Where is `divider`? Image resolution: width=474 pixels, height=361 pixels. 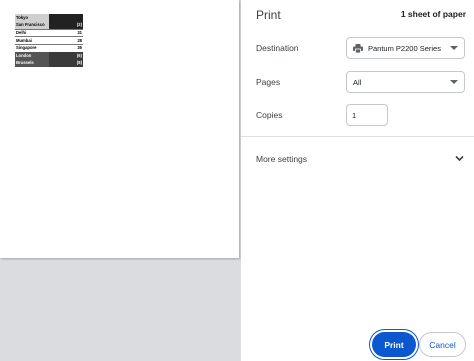
divider is located at coordinates (357, 136).